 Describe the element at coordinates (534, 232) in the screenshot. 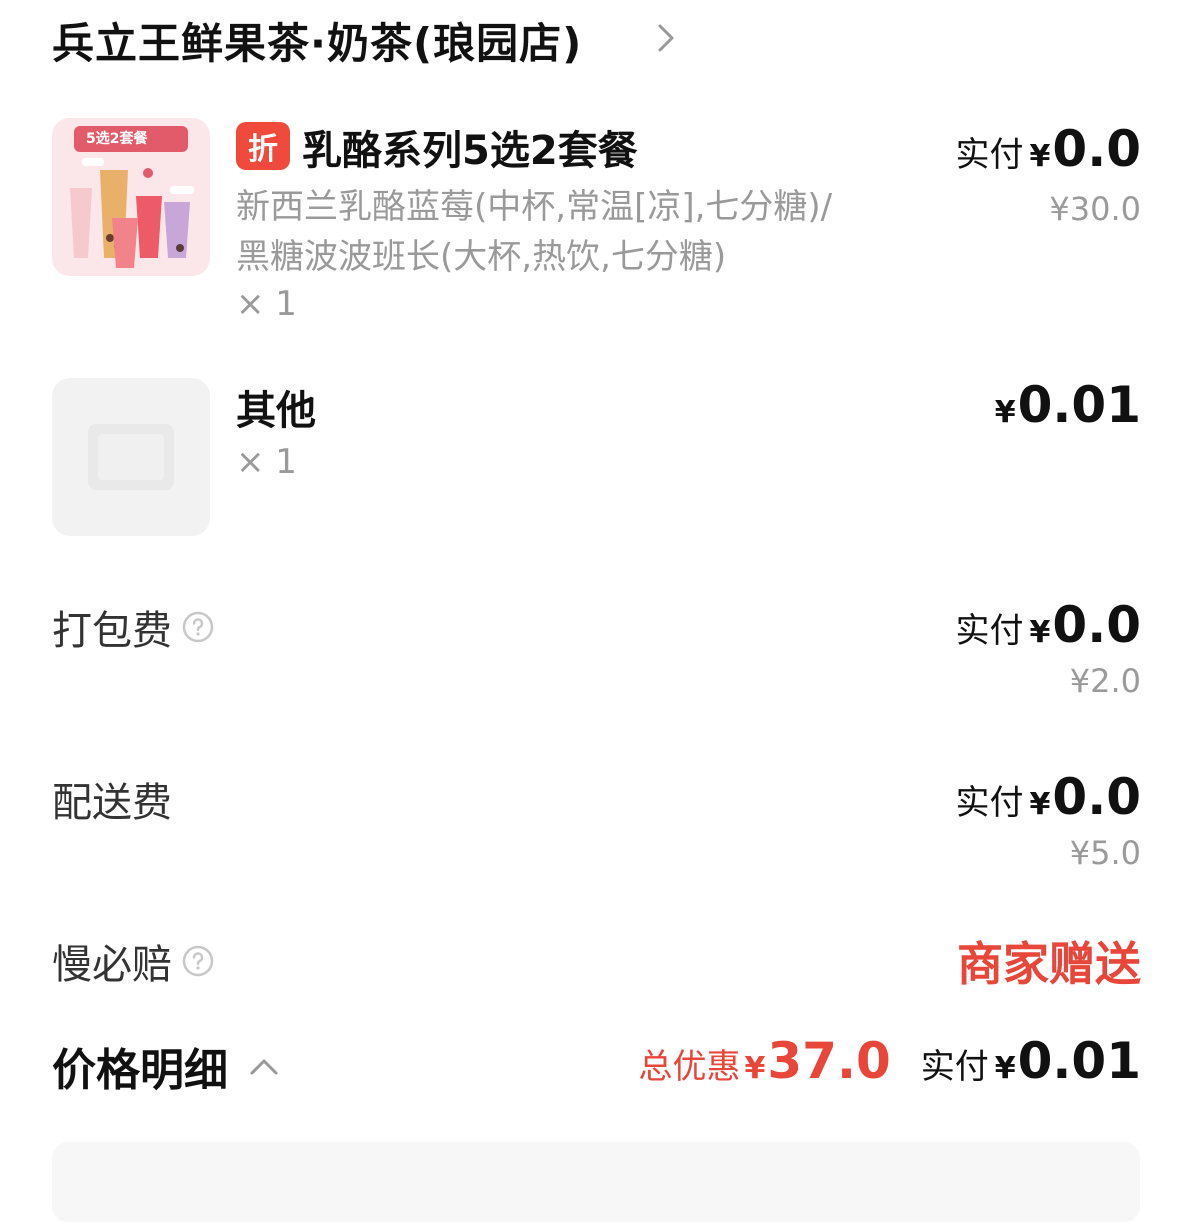

I see `item-spec-description: 新西兰乳酪蓝莓(中杯,常温[凉],七分糖)/黑糖波波班长(大杯,热饮,七分糖)` at that location.